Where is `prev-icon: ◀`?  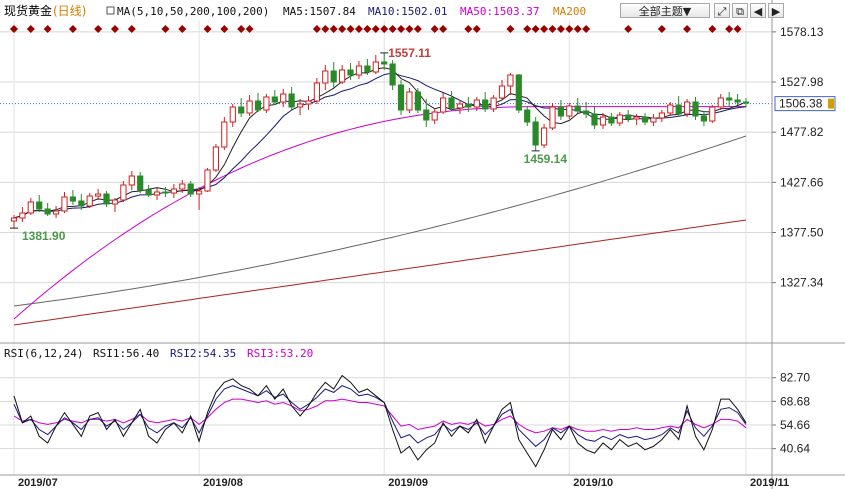 prev-icon: ◀ is located at coordinates (758, 10).